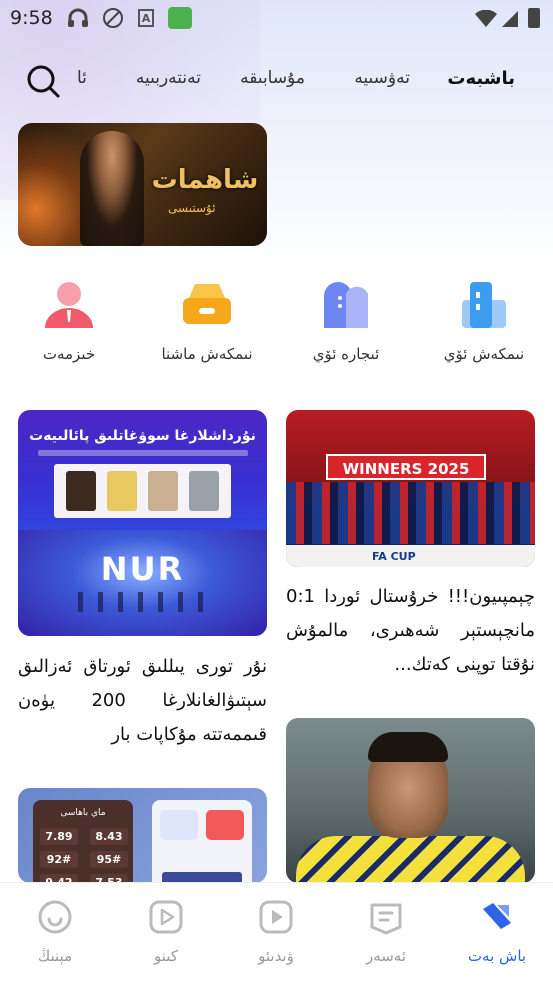  What do you see at coordinates (408, 747) in the screenshot?
I see `player-hair` at bounding box center [408, 747].